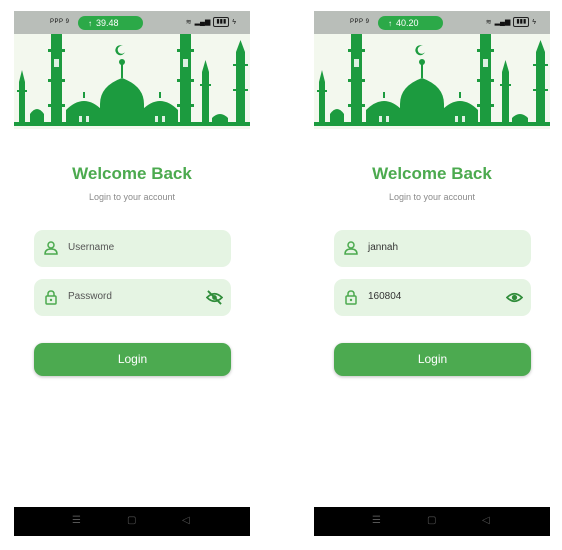 The height and width of the screenshot is (550, 562). I want to click on timer-pill: ↑ 40.20, so click(410, 23).